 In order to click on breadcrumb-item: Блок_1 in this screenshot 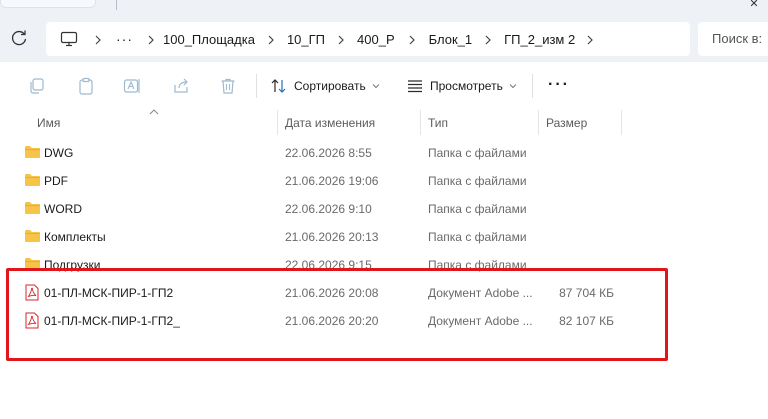, I will do `click(451, 39)`.